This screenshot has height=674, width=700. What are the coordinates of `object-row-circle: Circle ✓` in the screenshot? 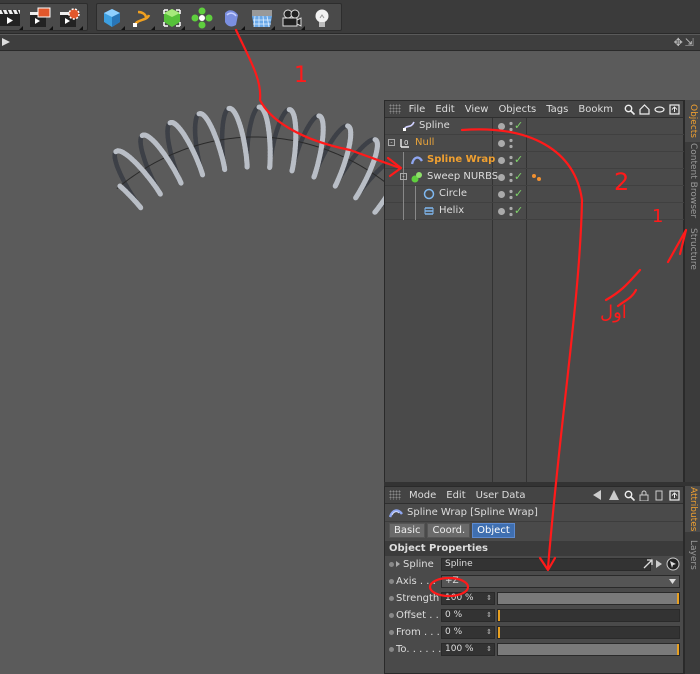 It's located at (535, 194).